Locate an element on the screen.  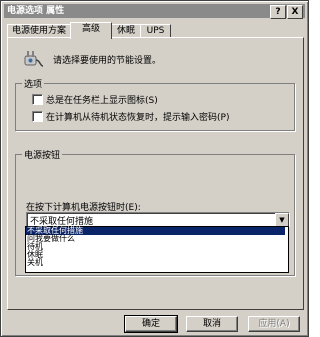
dropdown-option: 待机 is located at coordinates (155, 247).